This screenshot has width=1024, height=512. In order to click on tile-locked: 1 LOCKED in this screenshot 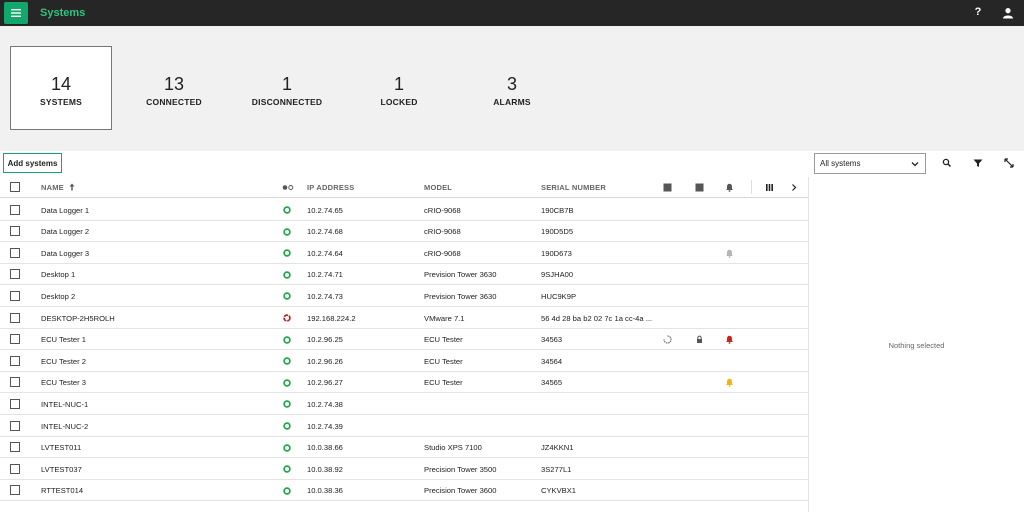, I will do `click(399, 88)`.